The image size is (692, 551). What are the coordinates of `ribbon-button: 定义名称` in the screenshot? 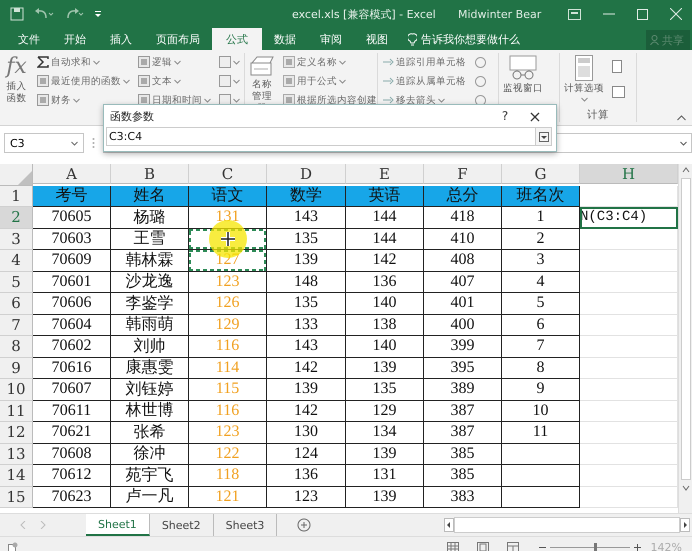 It's located at (330, 62).